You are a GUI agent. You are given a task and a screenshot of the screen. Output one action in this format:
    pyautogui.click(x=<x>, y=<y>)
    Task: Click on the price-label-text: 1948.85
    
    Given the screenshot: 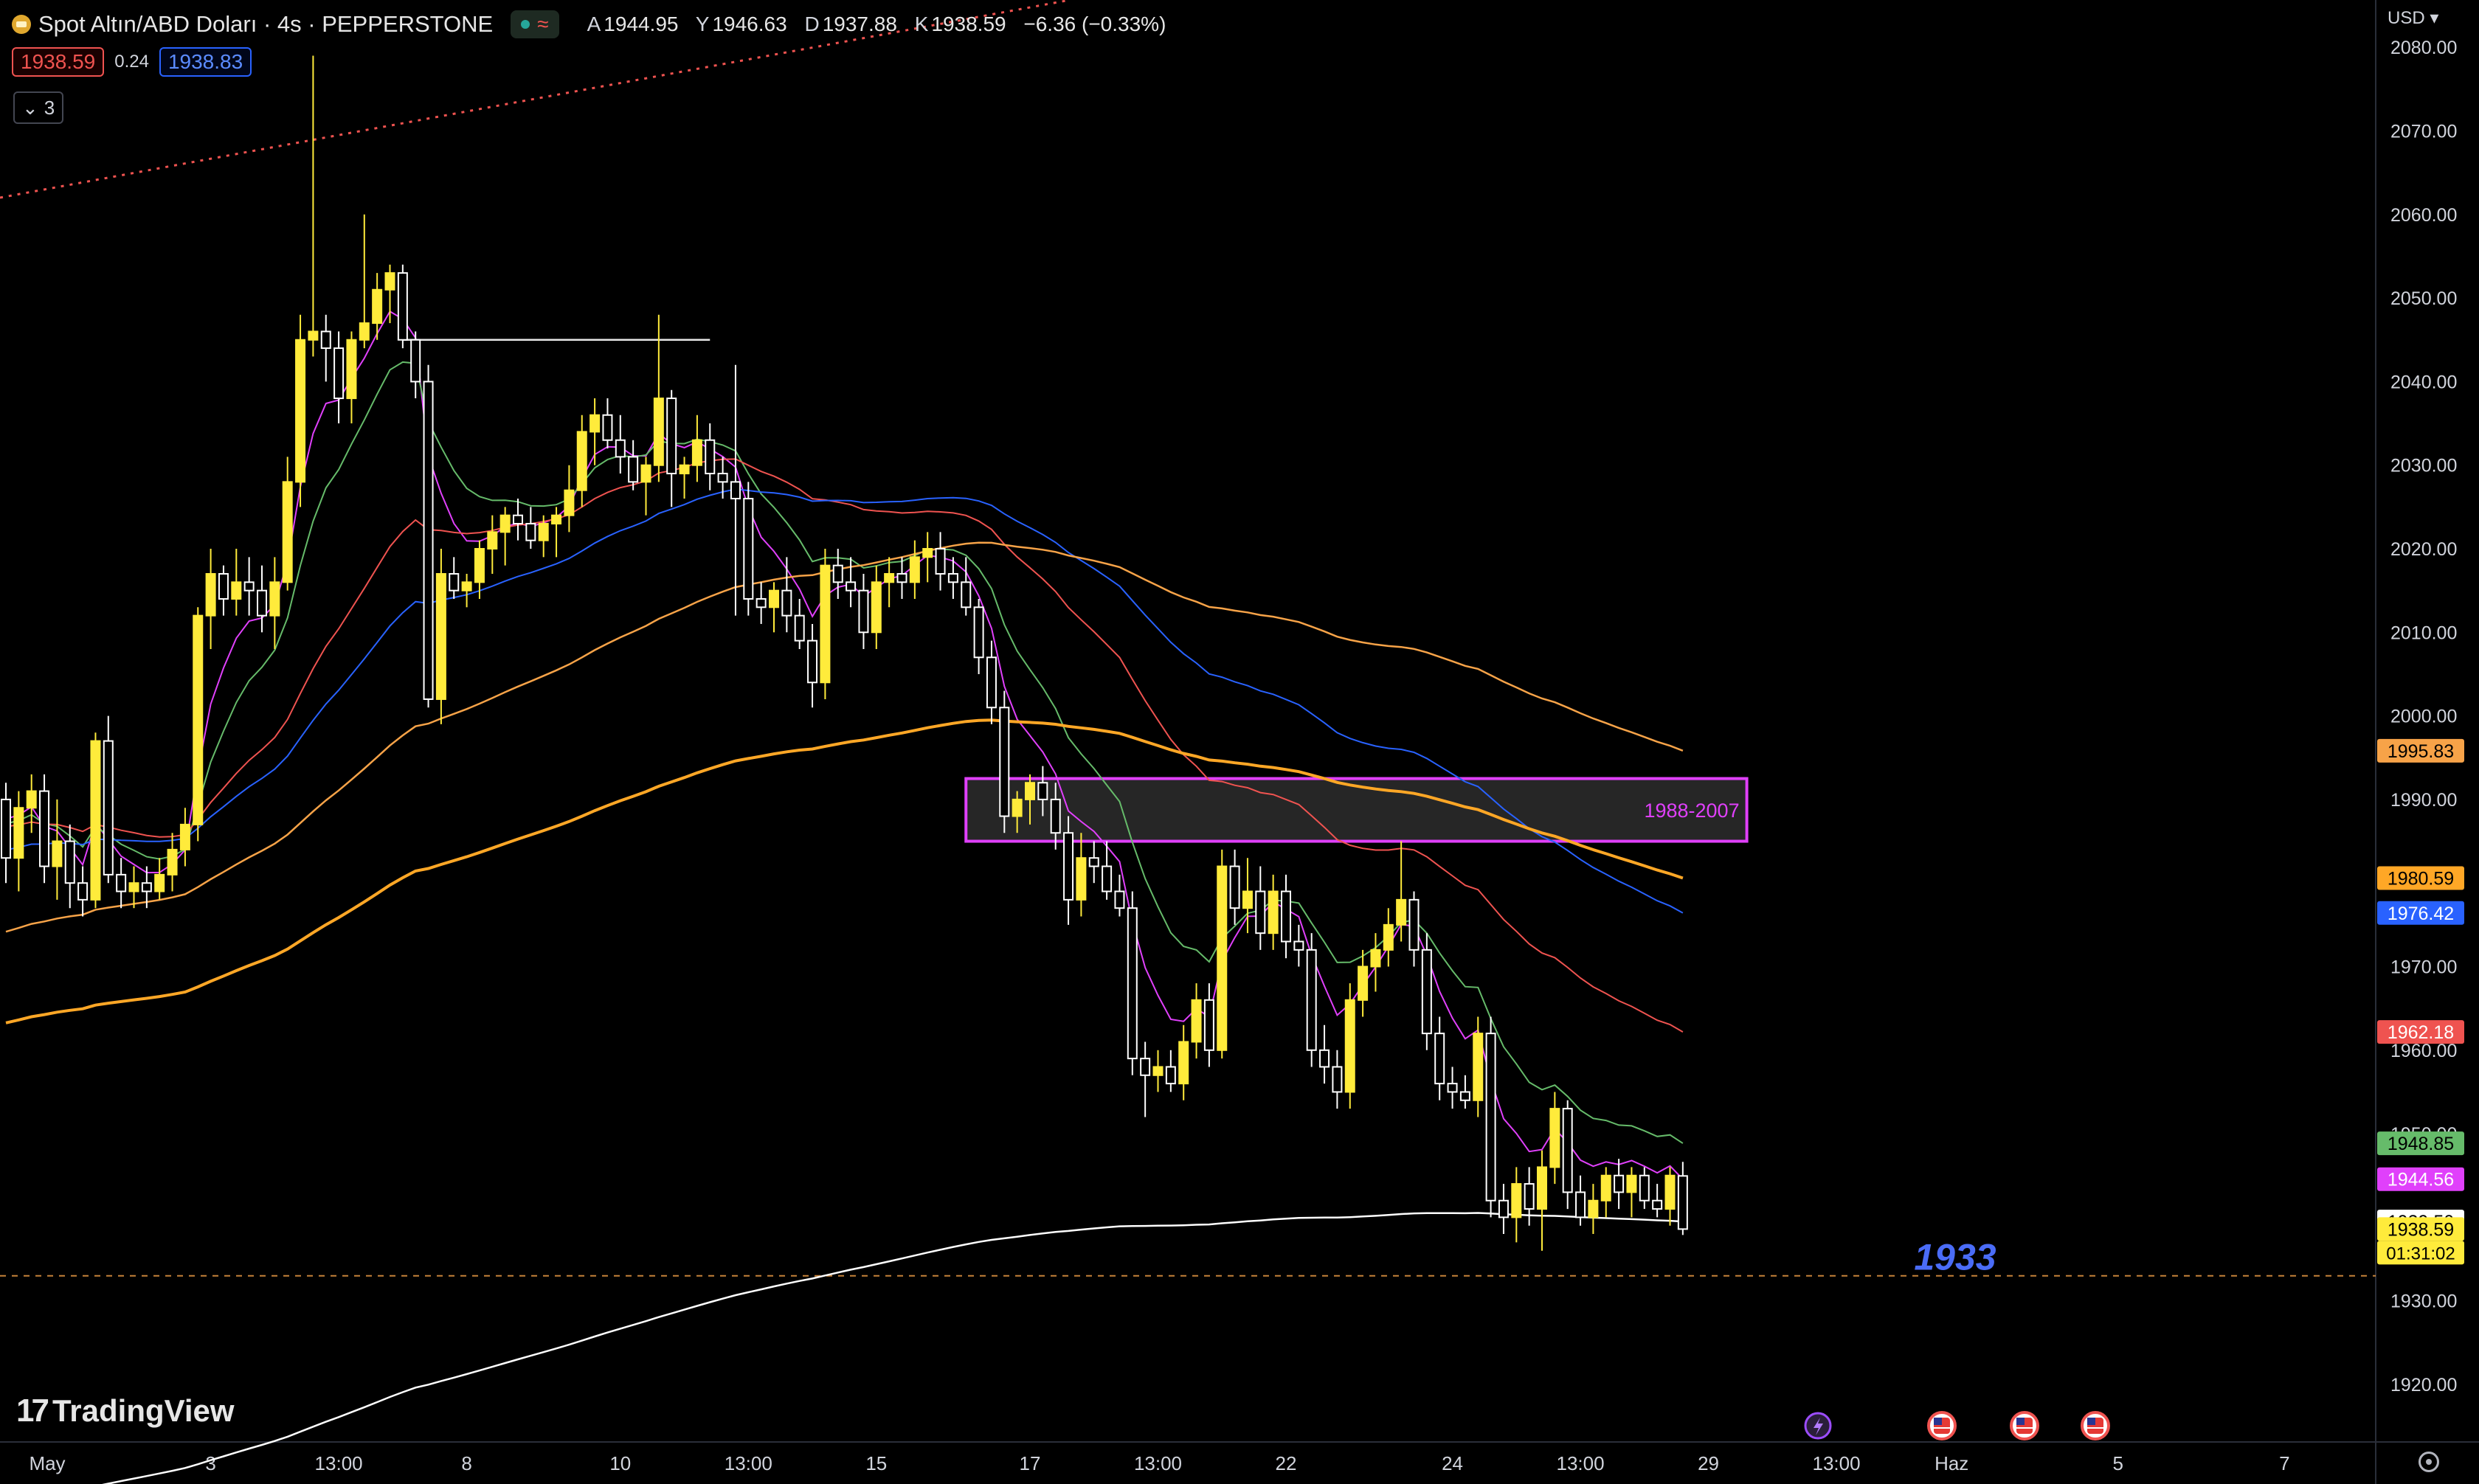 What is the action you would take?
    pyautogui.click(x=2421, y=1144)
    